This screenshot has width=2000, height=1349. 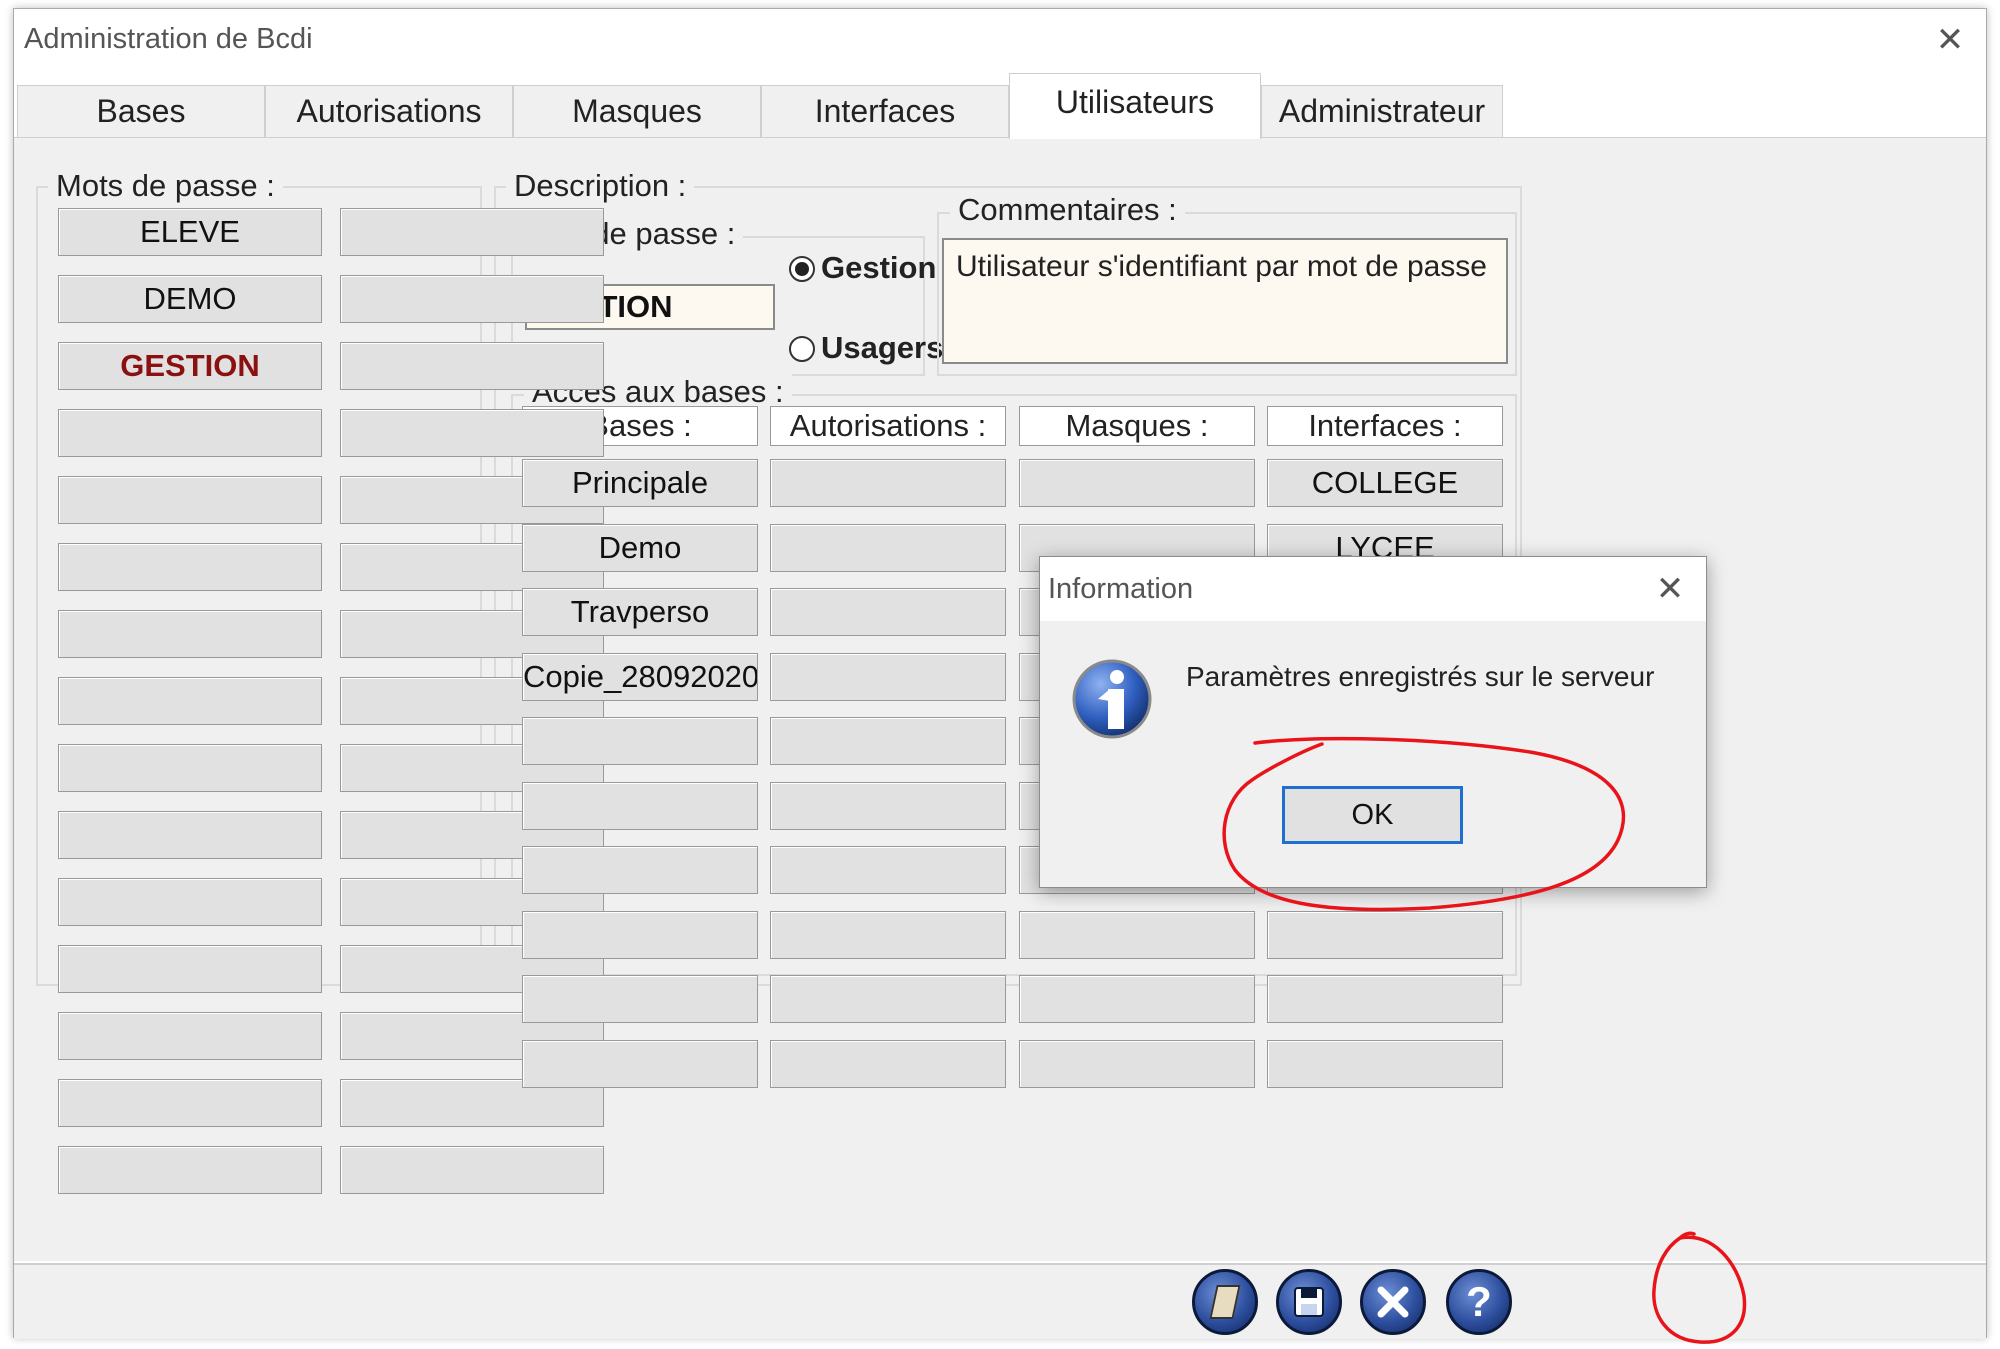 I want to click on base-cell-3: Travperso, so click(x=640, y=612).